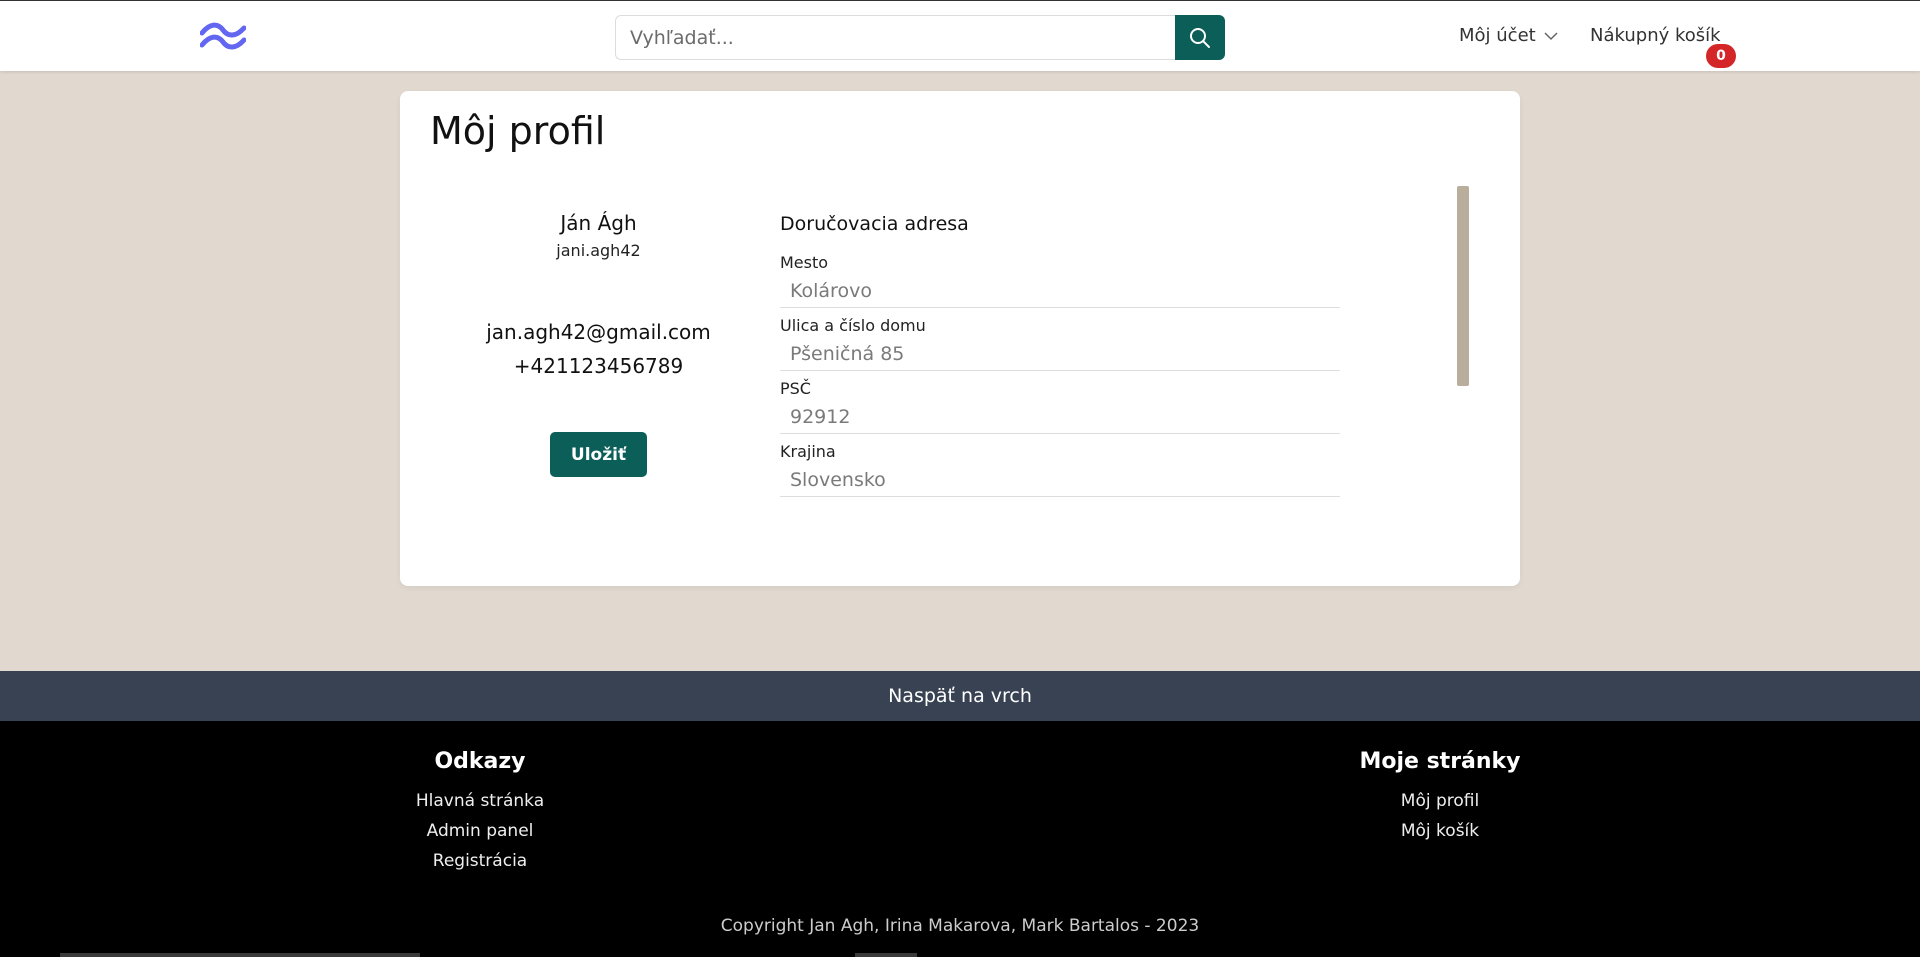  I want to click on cart-label: Nákupný košík, so click(1655, 35).